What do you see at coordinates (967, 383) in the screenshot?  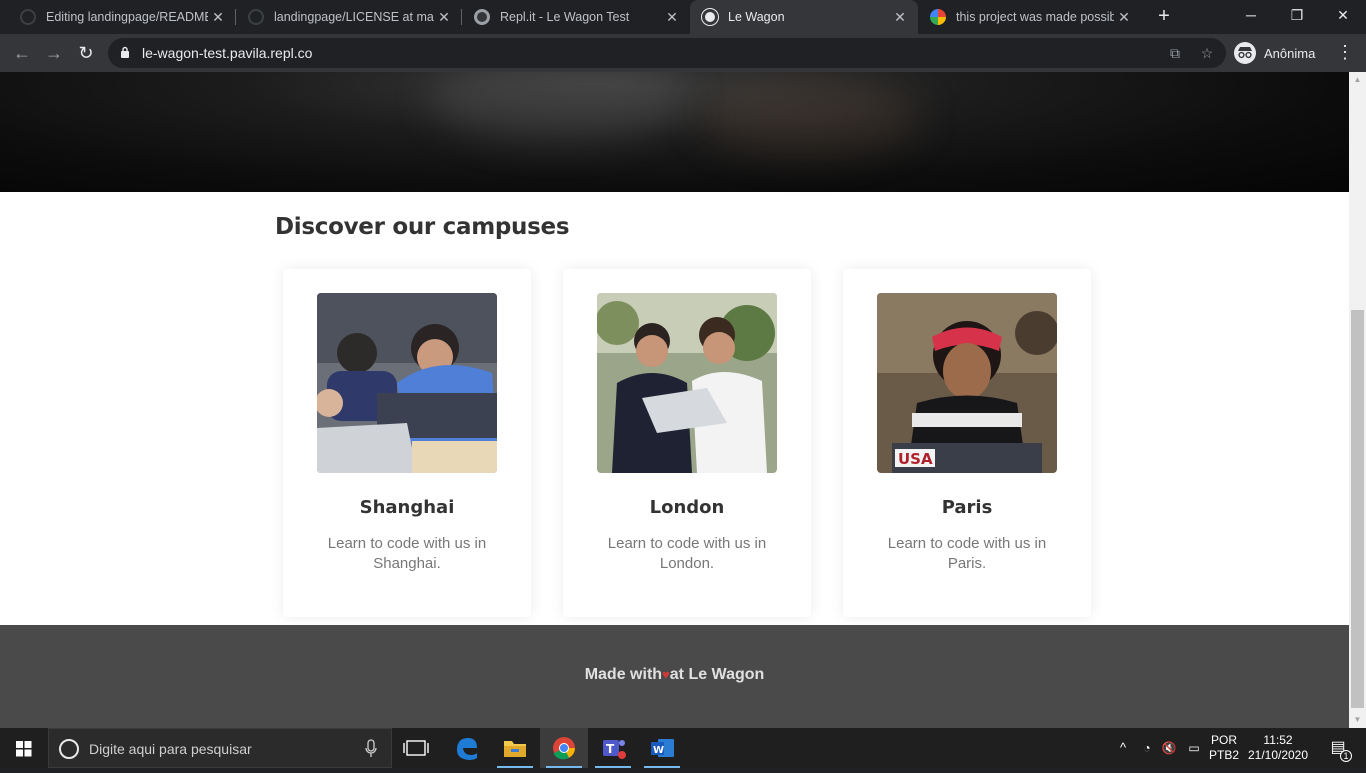 I see `campus-photo-paris: USA` at bounding box center [967, 383].